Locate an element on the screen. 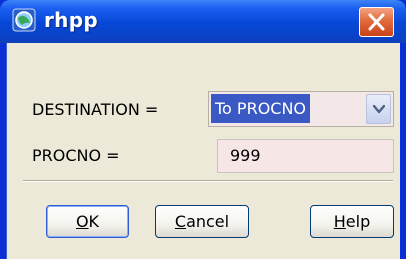 Image resolution: width=406 pixels, height=259 pixels. ok-mnemonic: O is located at coordinates (82, 221).